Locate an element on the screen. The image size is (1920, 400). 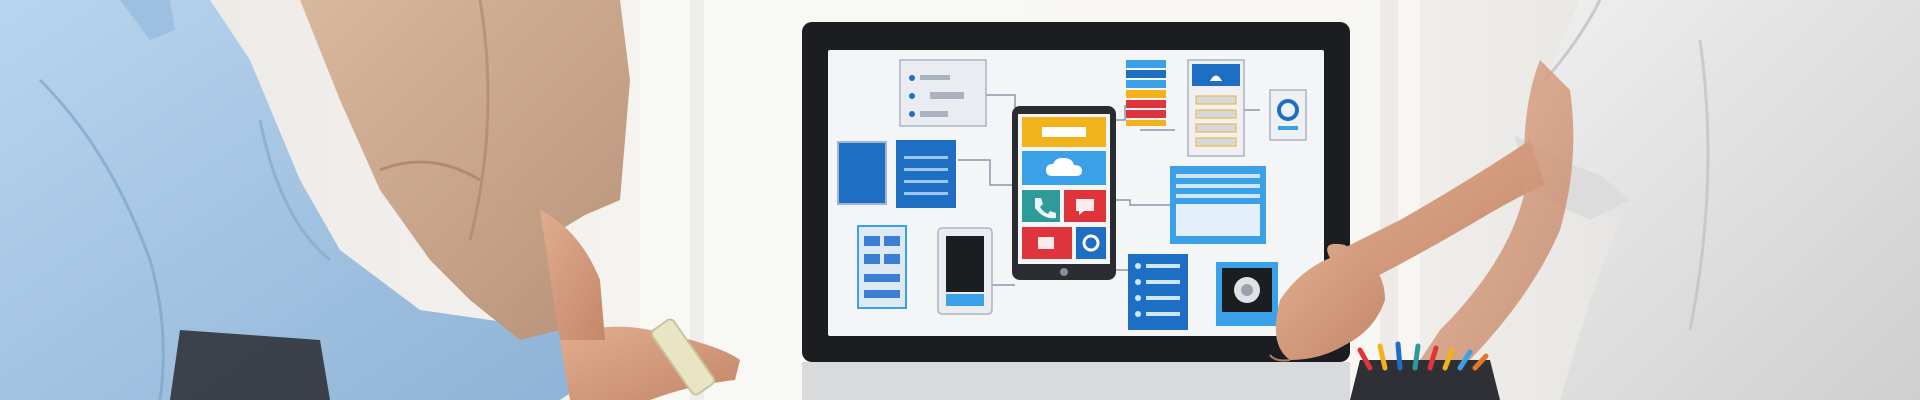
video-icon is located at coordinates (1046, 243).